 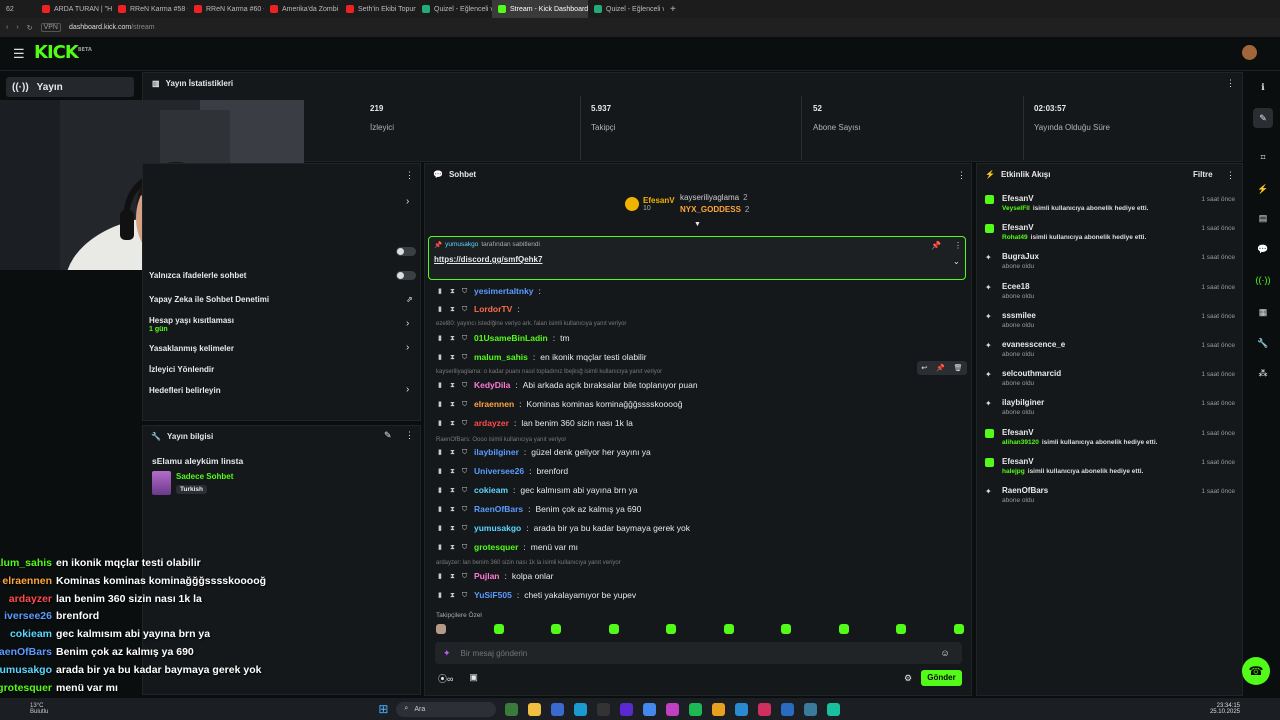 I want to click on chat-username: ardayzer, so click(x=491, y=423).